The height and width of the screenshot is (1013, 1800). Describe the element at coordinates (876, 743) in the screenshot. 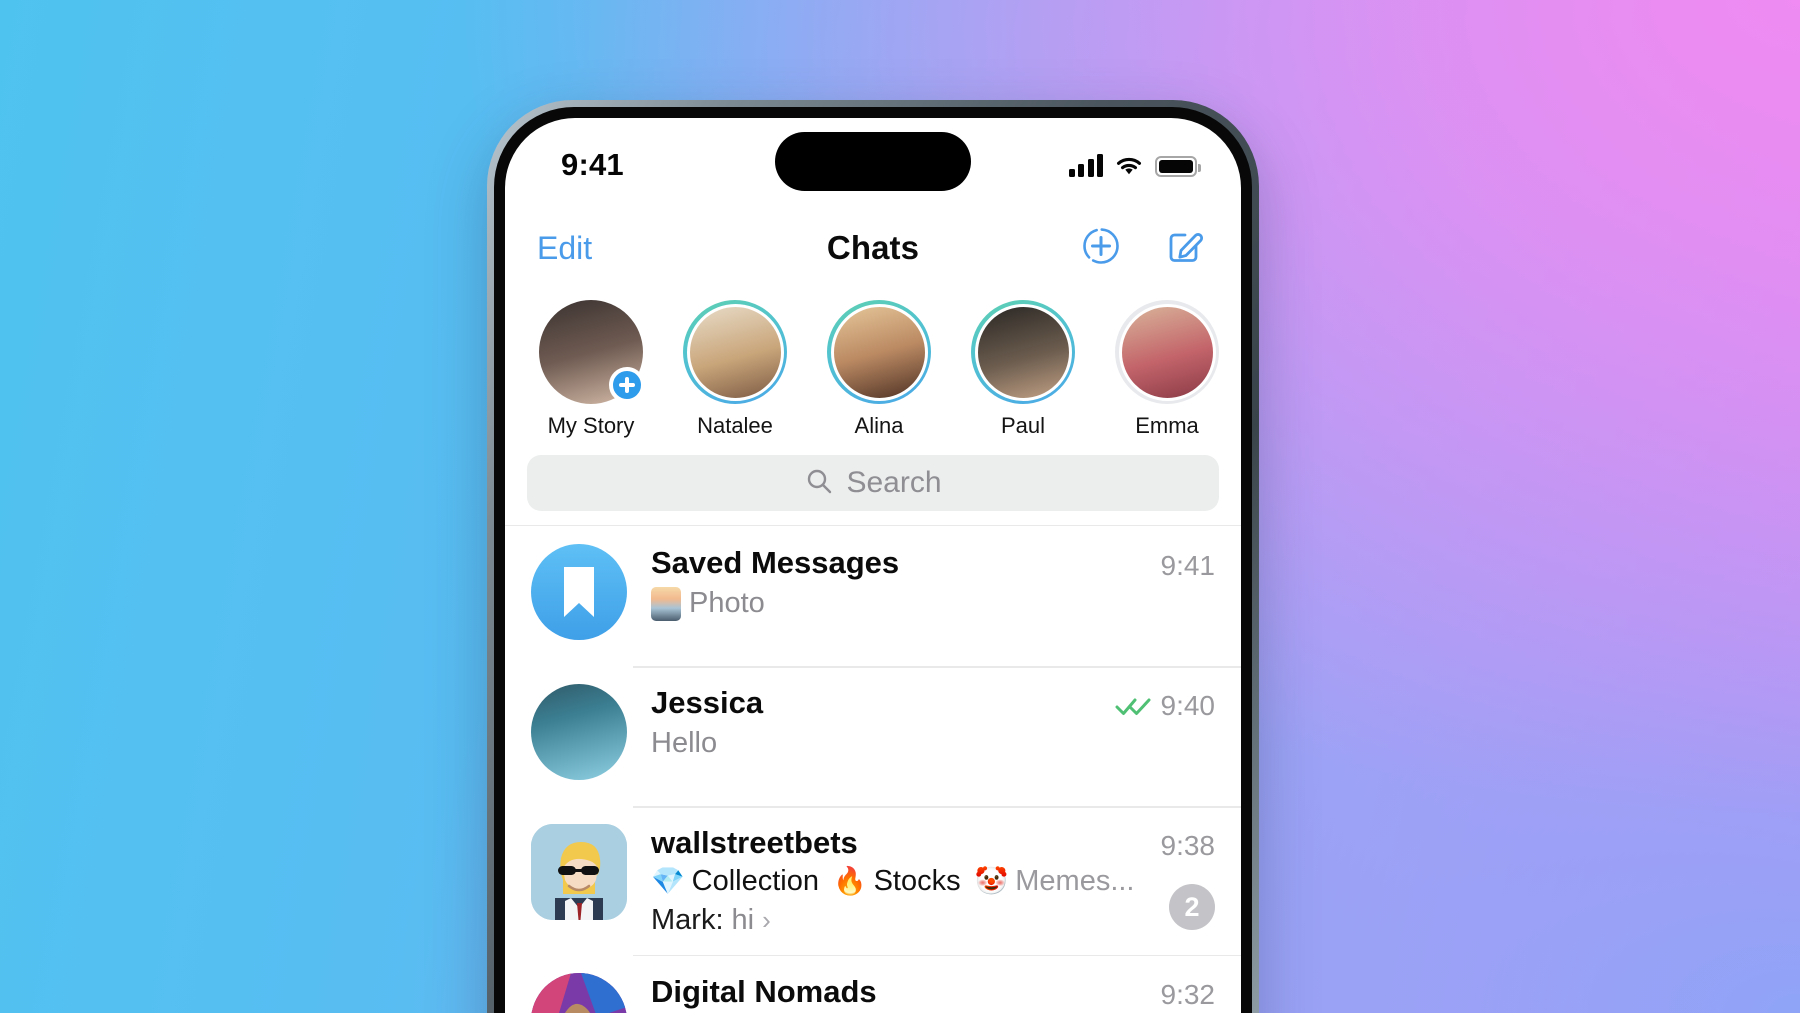

I see `chat-preview: Hello` at that location.